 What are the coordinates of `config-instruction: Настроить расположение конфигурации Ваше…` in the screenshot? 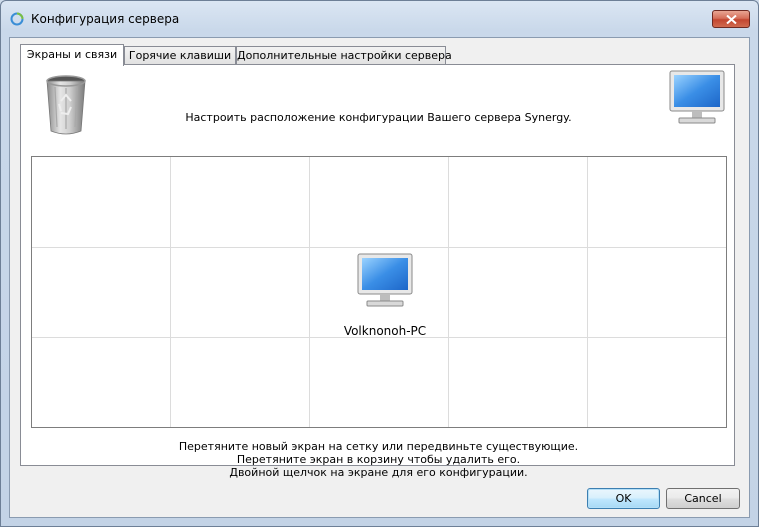 It's located at (378, 117).